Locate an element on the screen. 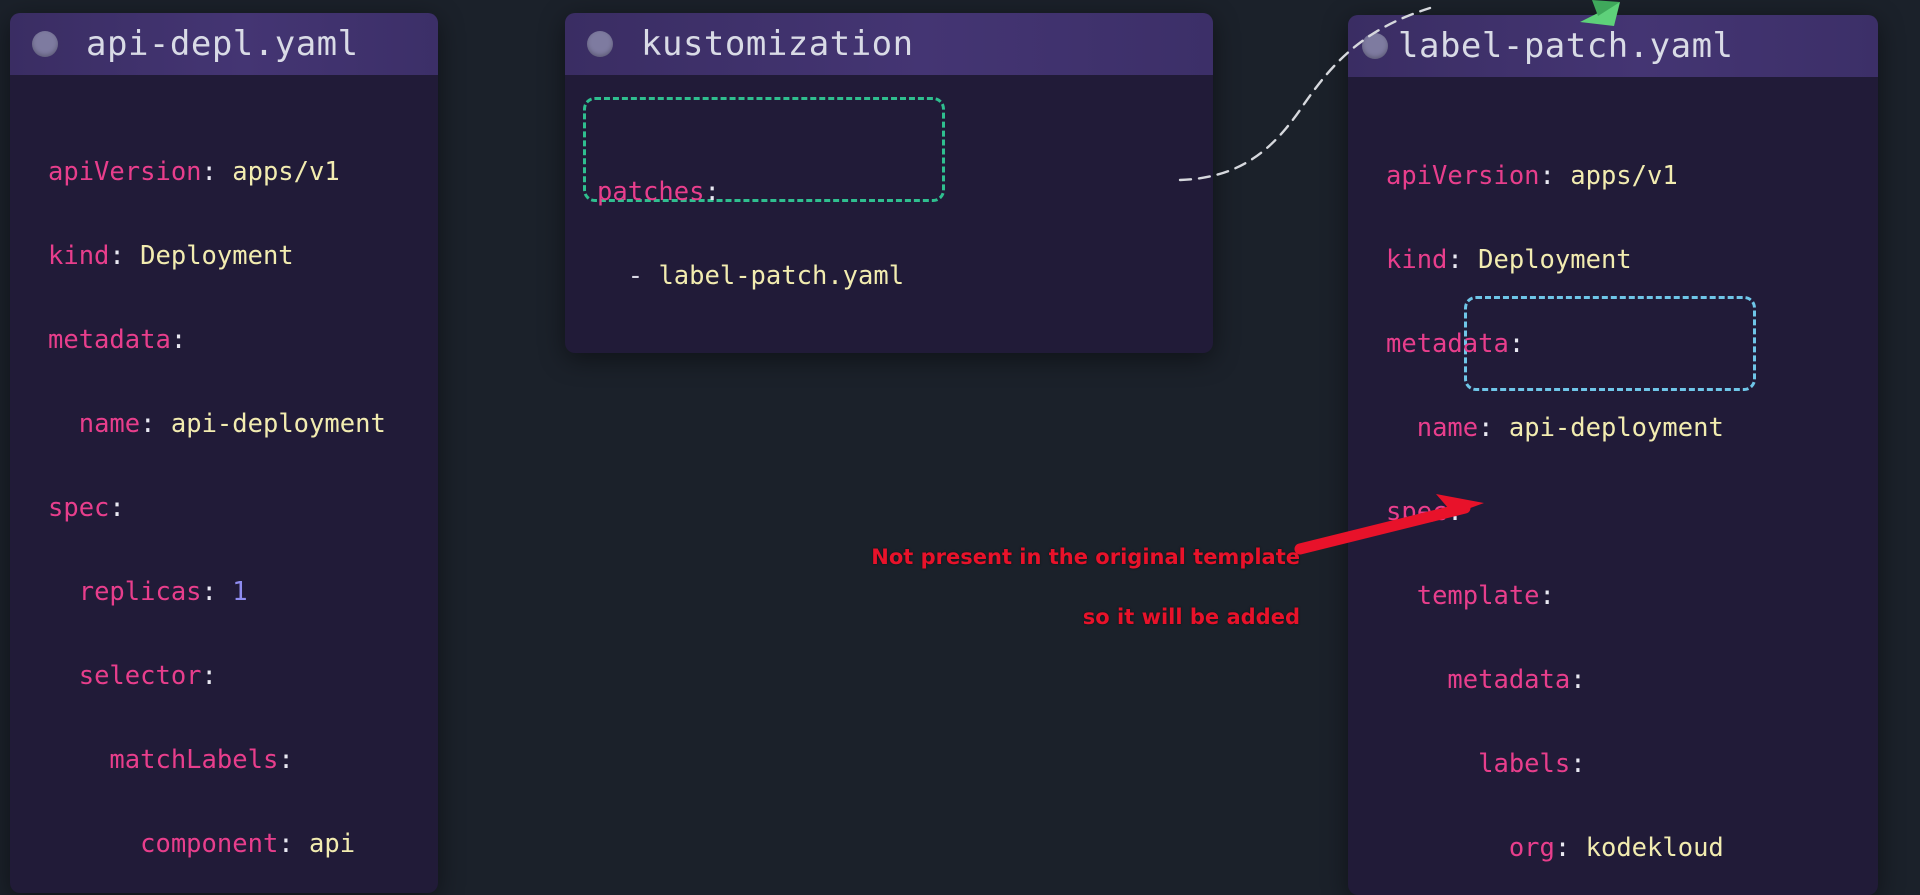 The height and width of the screenshot is (895, 1920). card-header-api-depl: api-depl.yaml is located at coordinates (224, 44).